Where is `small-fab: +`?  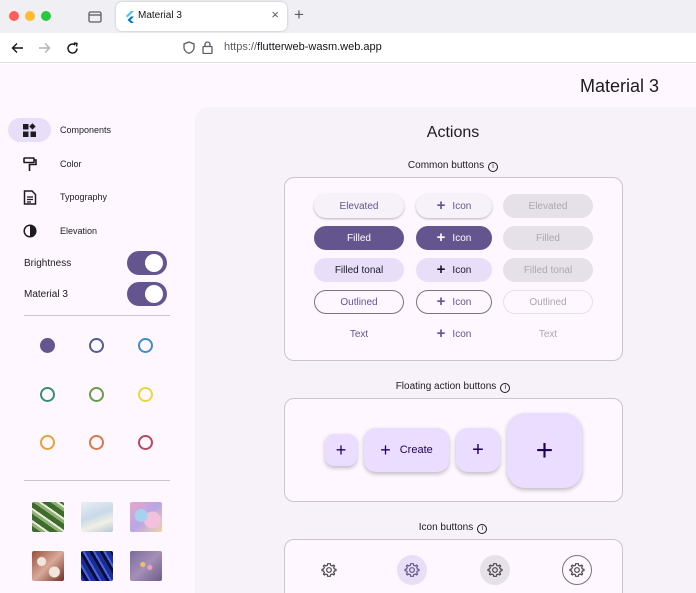
small-fab: + is located at coordinates (341, 450).